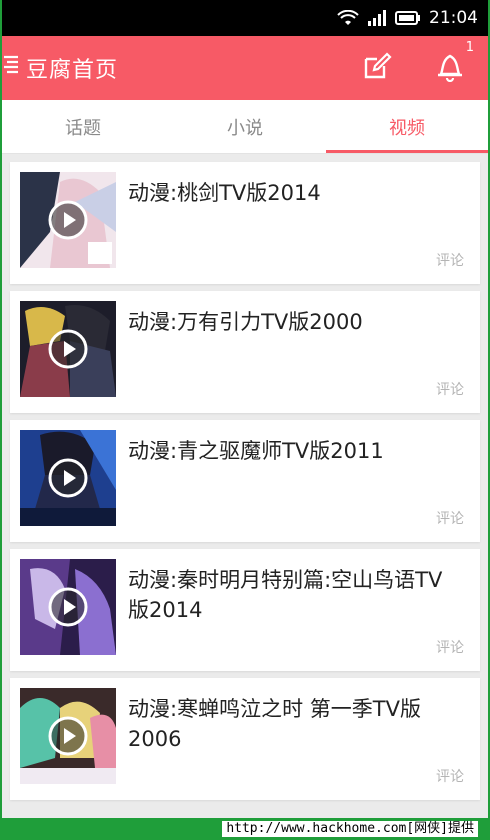 The image size is (490, 840). Describe the element at coordinates (293, 231) in the screenshot. I see `video-title: 动漫:桃剑TV版2014` at that location.